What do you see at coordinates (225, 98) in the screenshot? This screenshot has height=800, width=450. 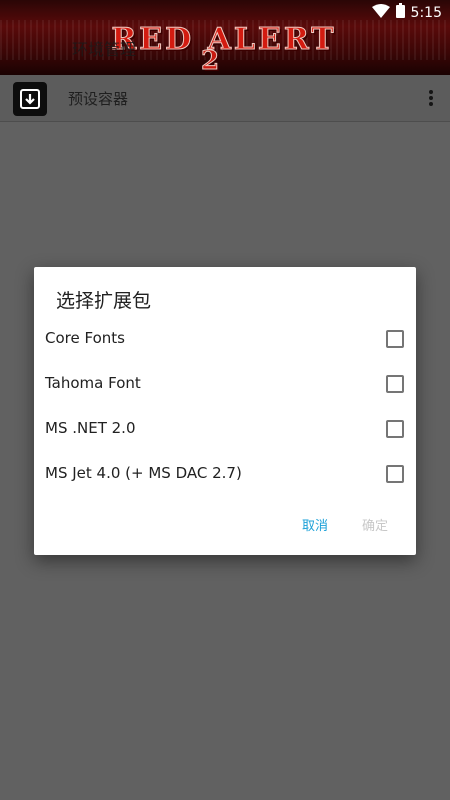 I see `app-bar: 预设容器` at bounding box center [225, 98].